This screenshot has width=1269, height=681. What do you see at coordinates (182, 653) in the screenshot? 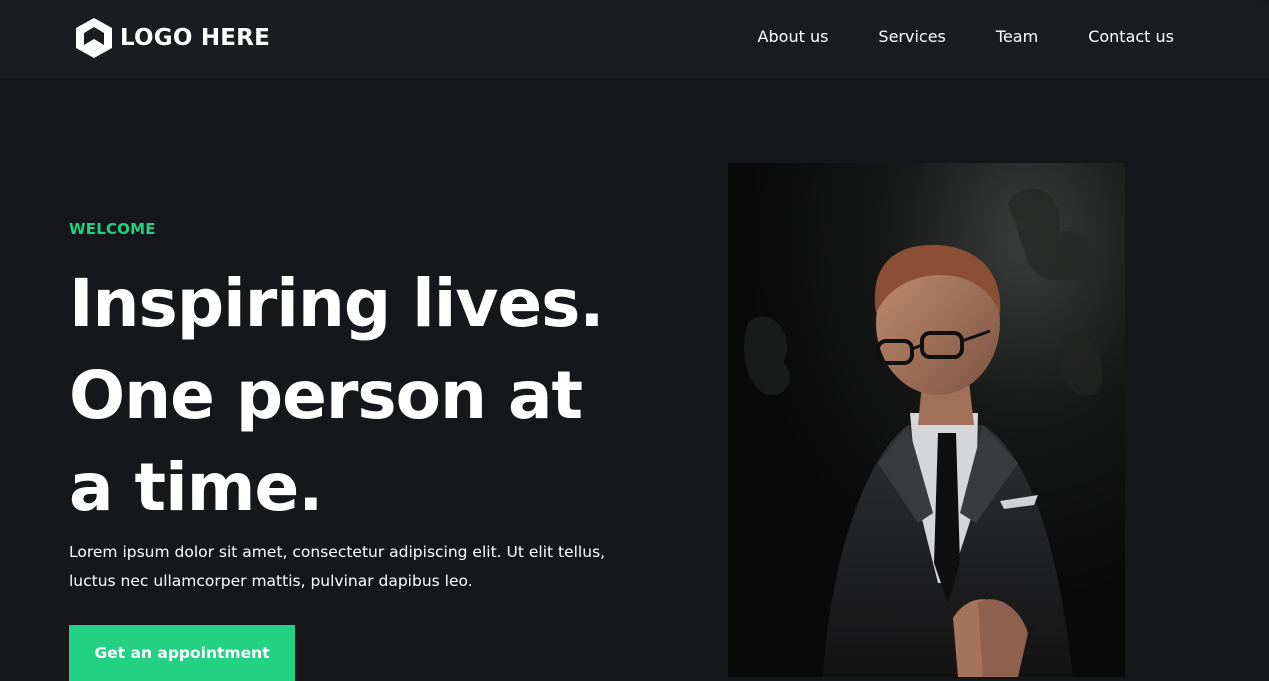
I see `get-appointment-button: Get an appointment` at bounding box center [182, 653].